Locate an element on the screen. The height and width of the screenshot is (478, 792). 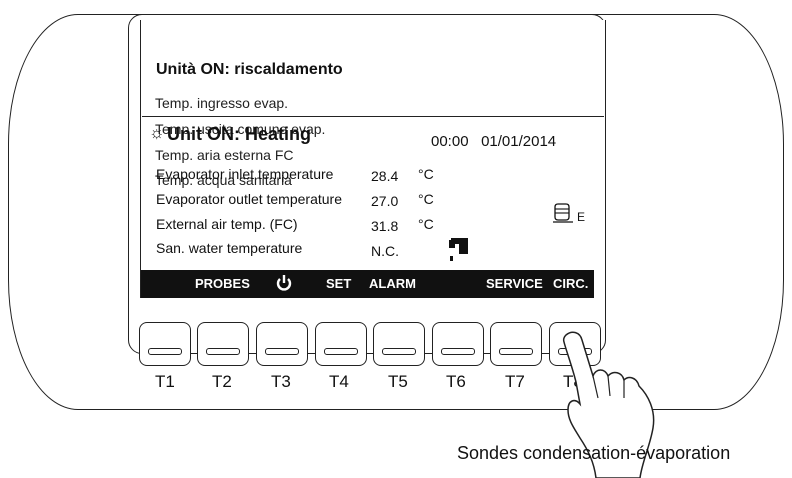
row-unit-evap-inlet: °C is located at coordinates (426, 174).